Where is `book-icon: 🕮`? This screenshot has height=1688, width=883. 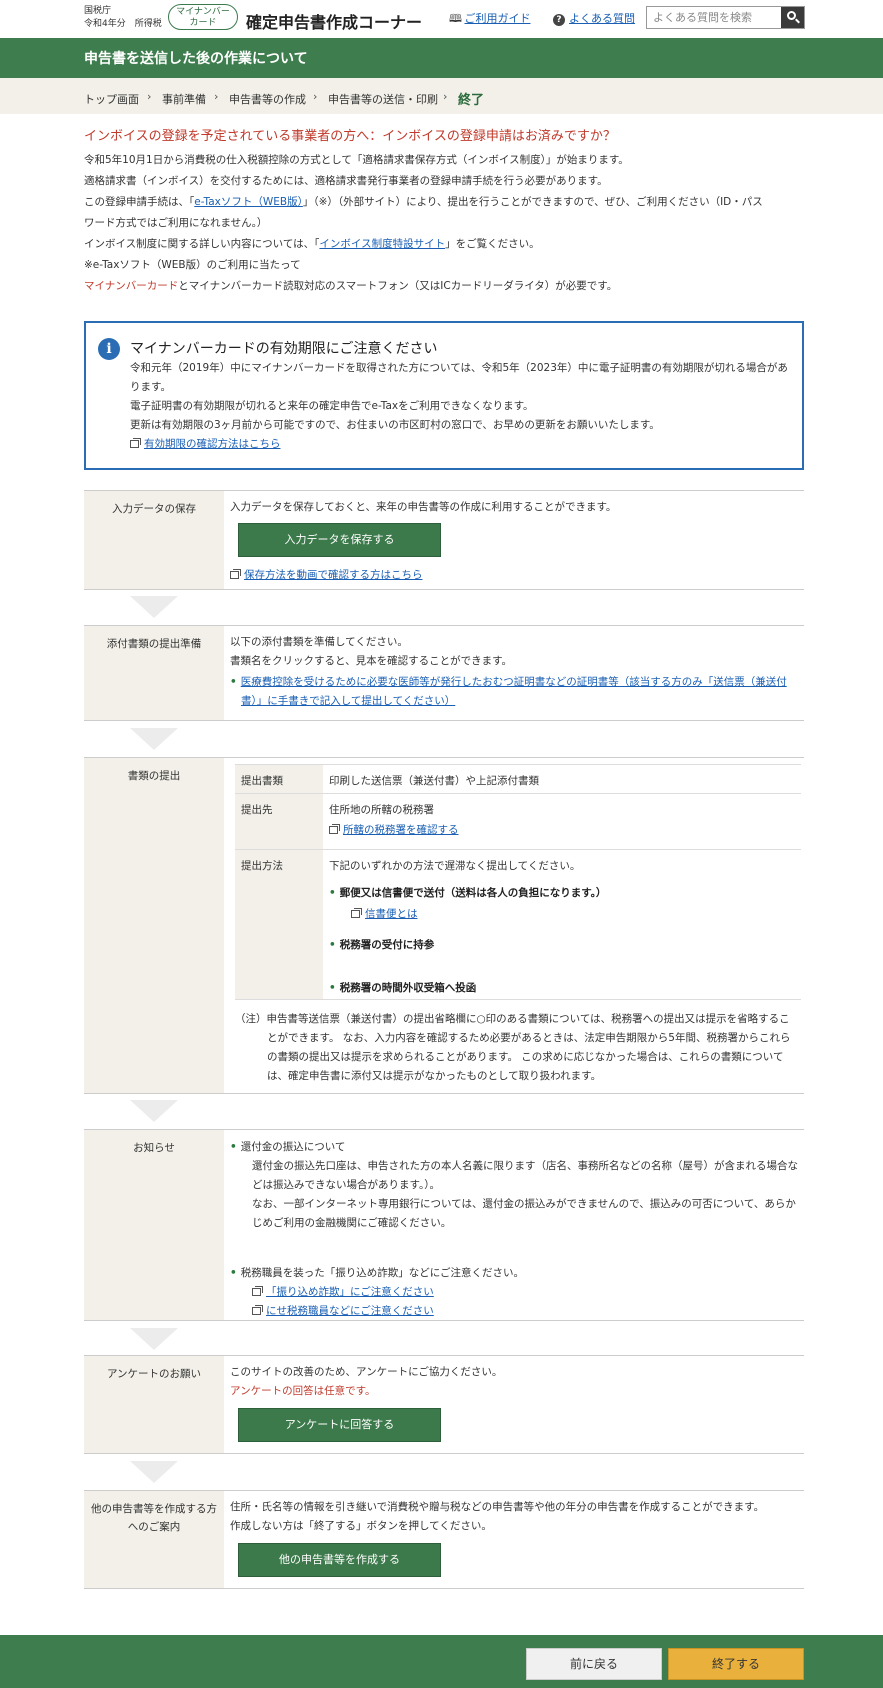
book-icon: 🕮 is located at coordinates (455, 18).